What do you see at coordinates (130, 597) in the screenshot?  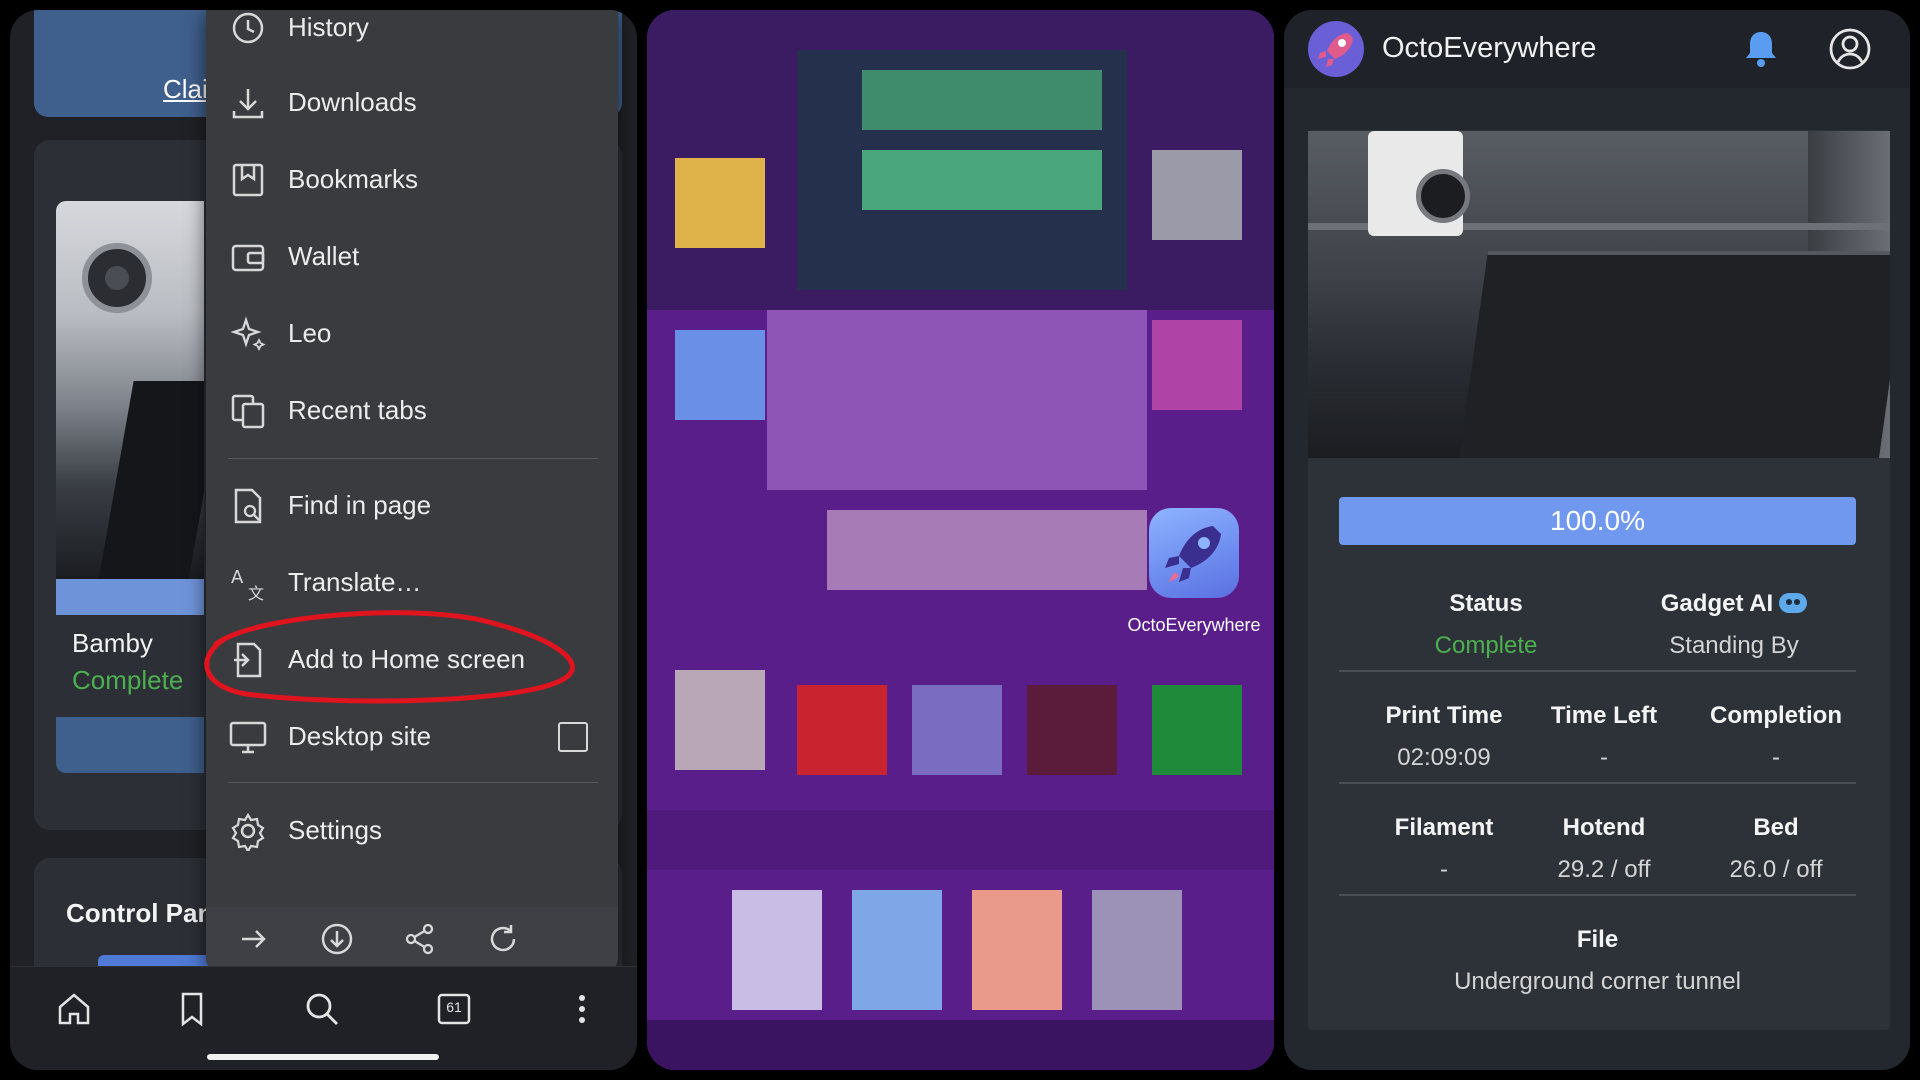 I see `printer-progress-strip` at bounding box center [130, 597].